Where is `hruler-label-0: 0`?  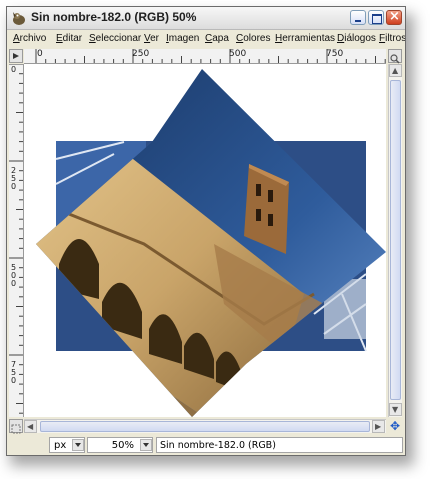 hruler-label-0: 0 is located at coordinates (40, 54).